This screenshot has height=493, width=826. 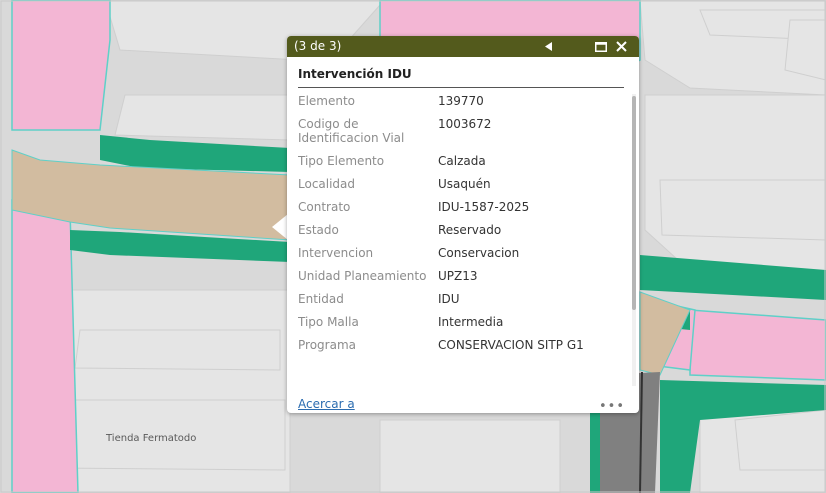 What do you see at coordinates (328, 322) in the screenshot?
I see `attribute-label: Tipo Malla` at bounding box center [328, 322].